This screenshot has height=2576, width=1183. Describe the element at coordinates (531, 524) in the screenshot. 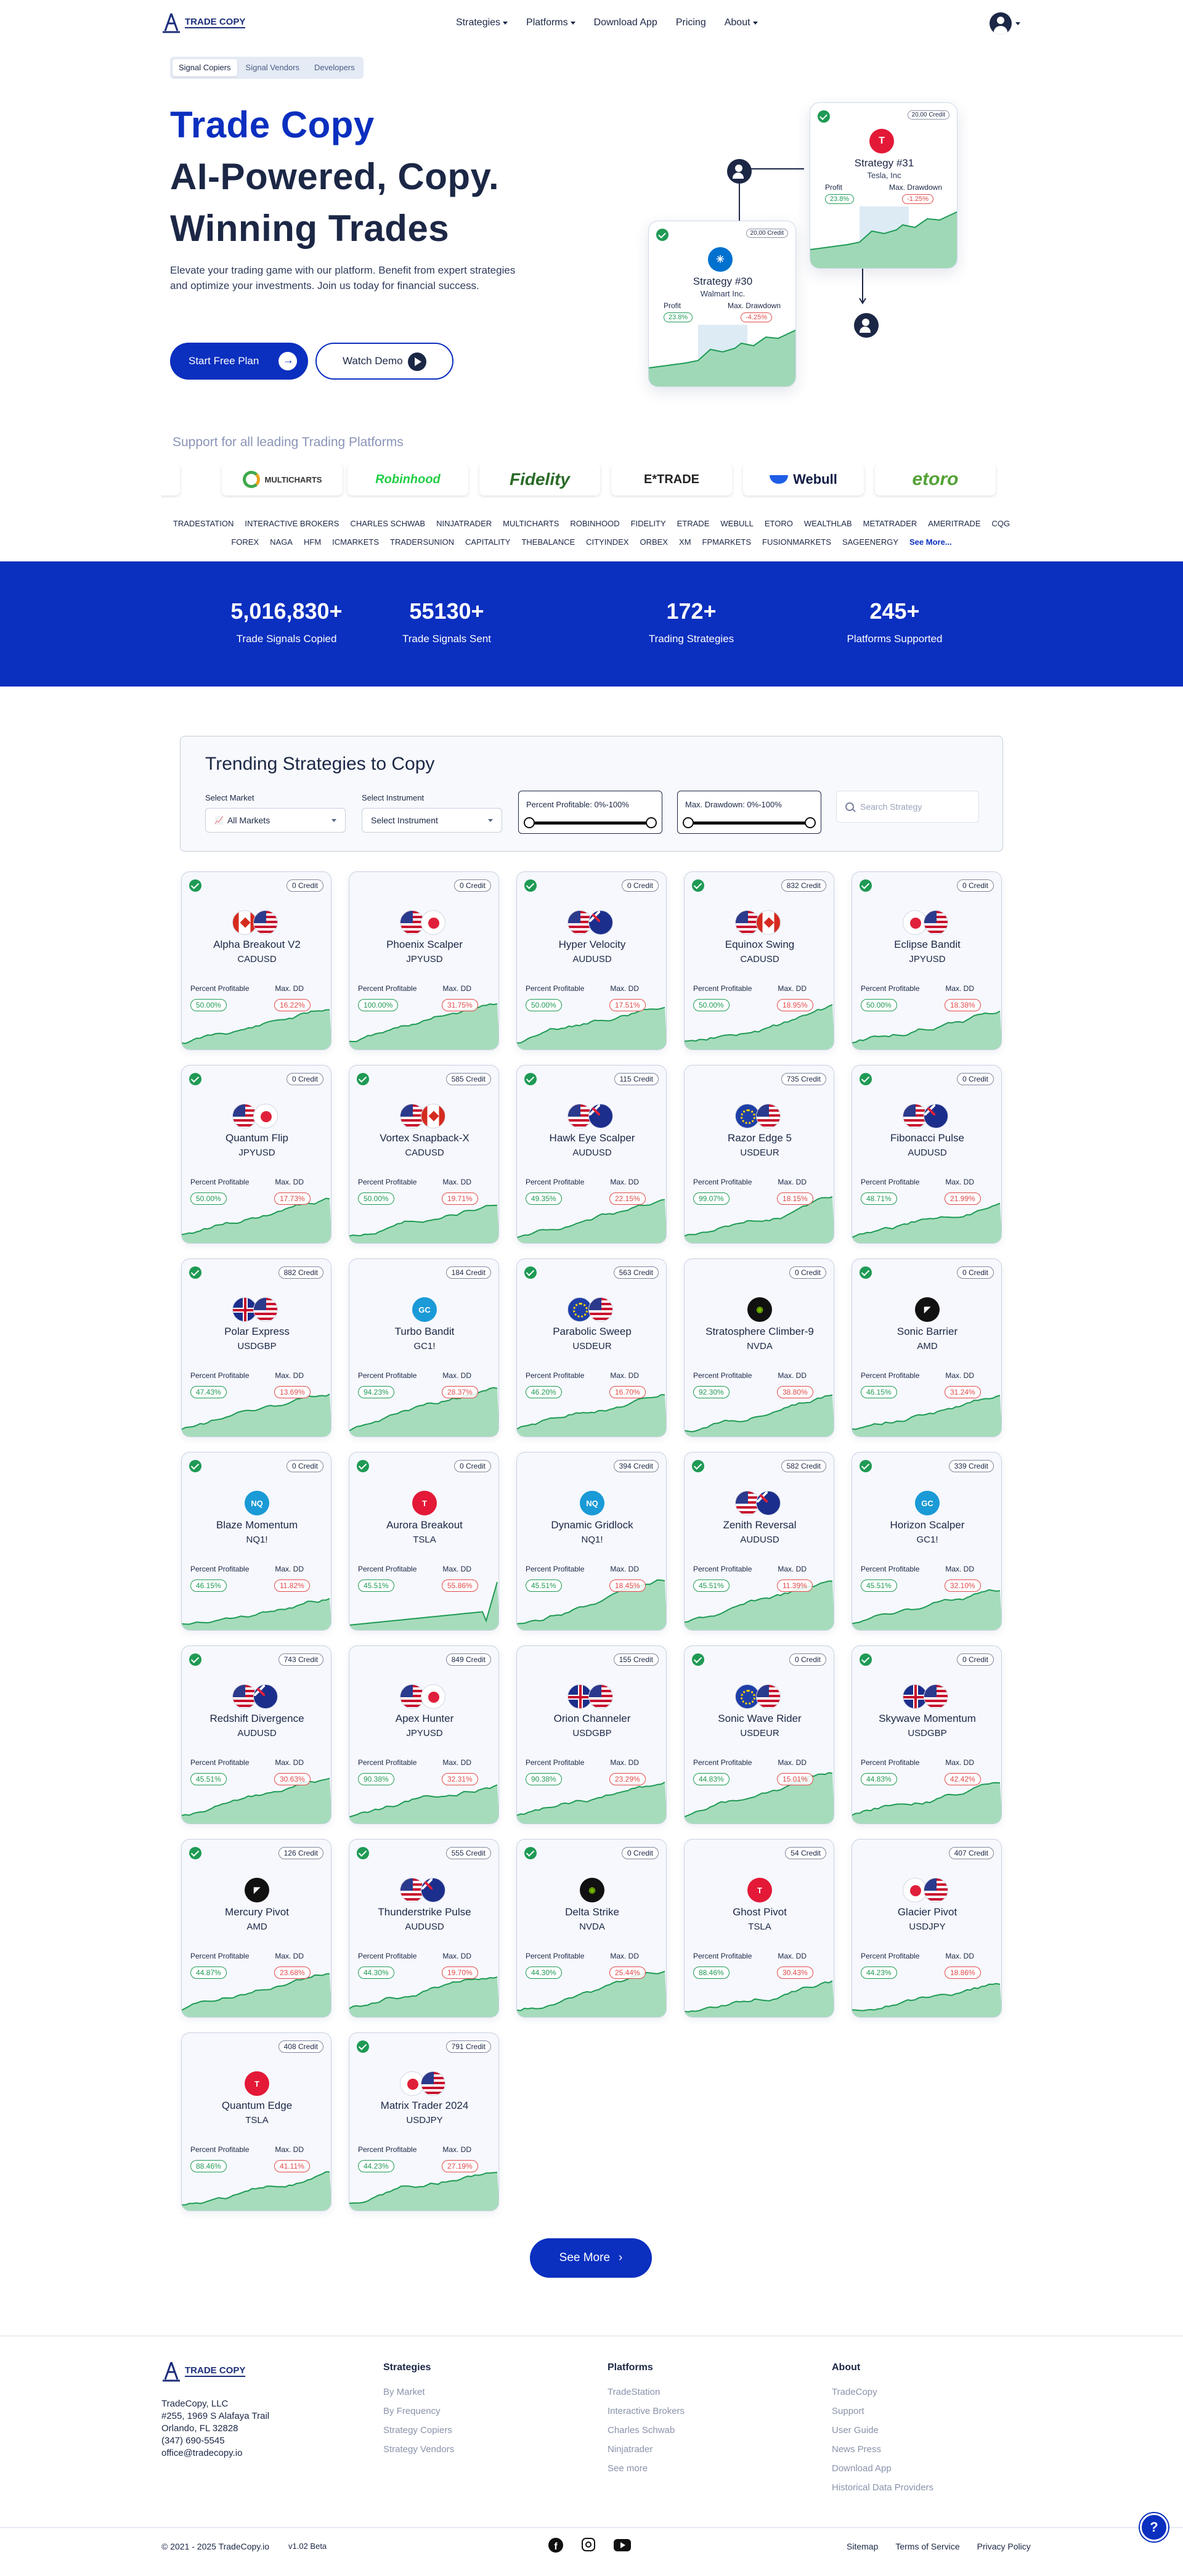

I see `broker-multicharts: MULTICHARTS` at that location.